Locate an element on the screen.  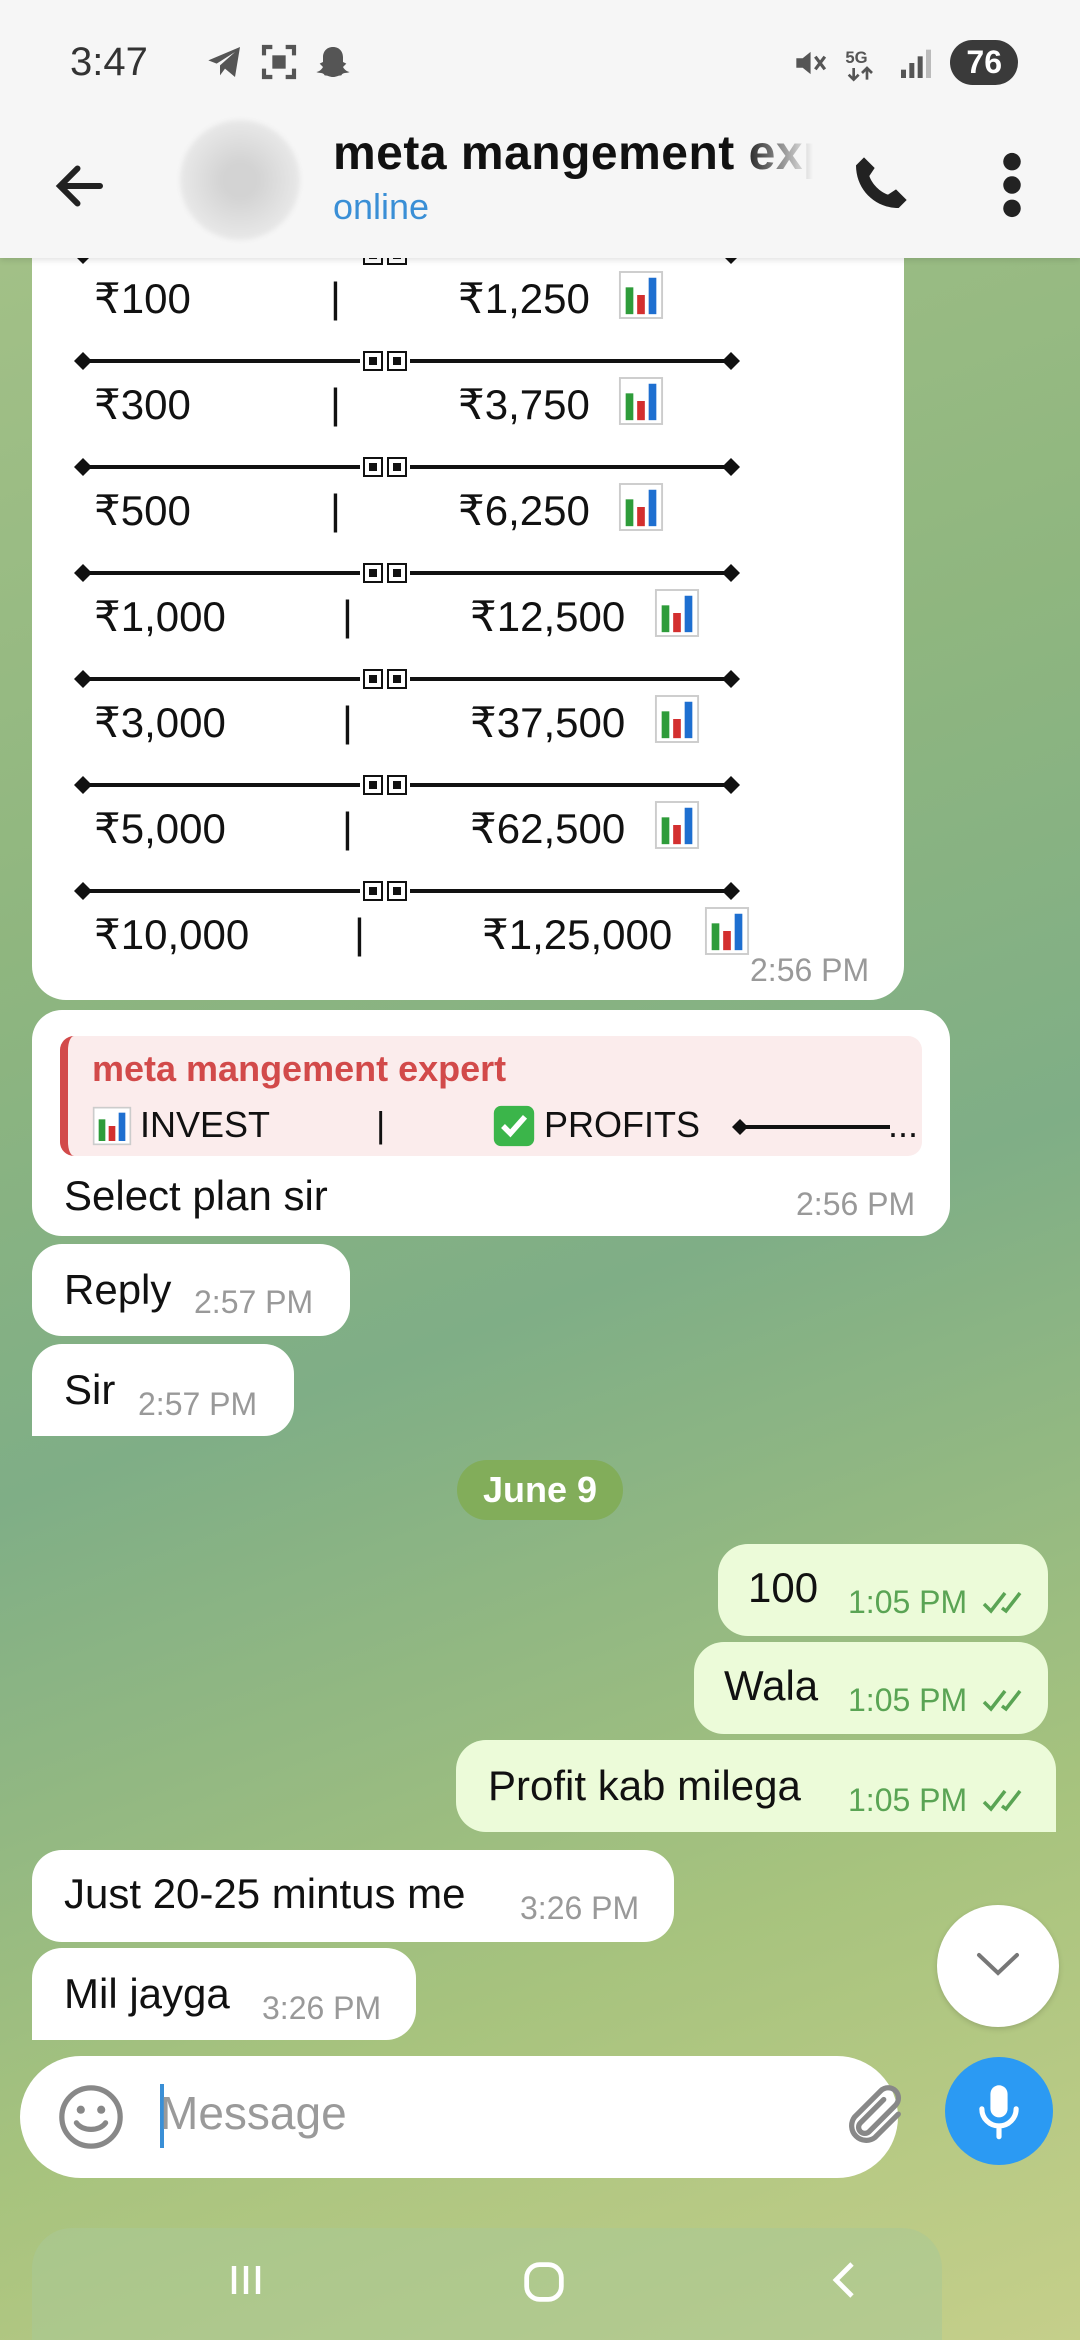
avatar is located at coordinates (240, 180).